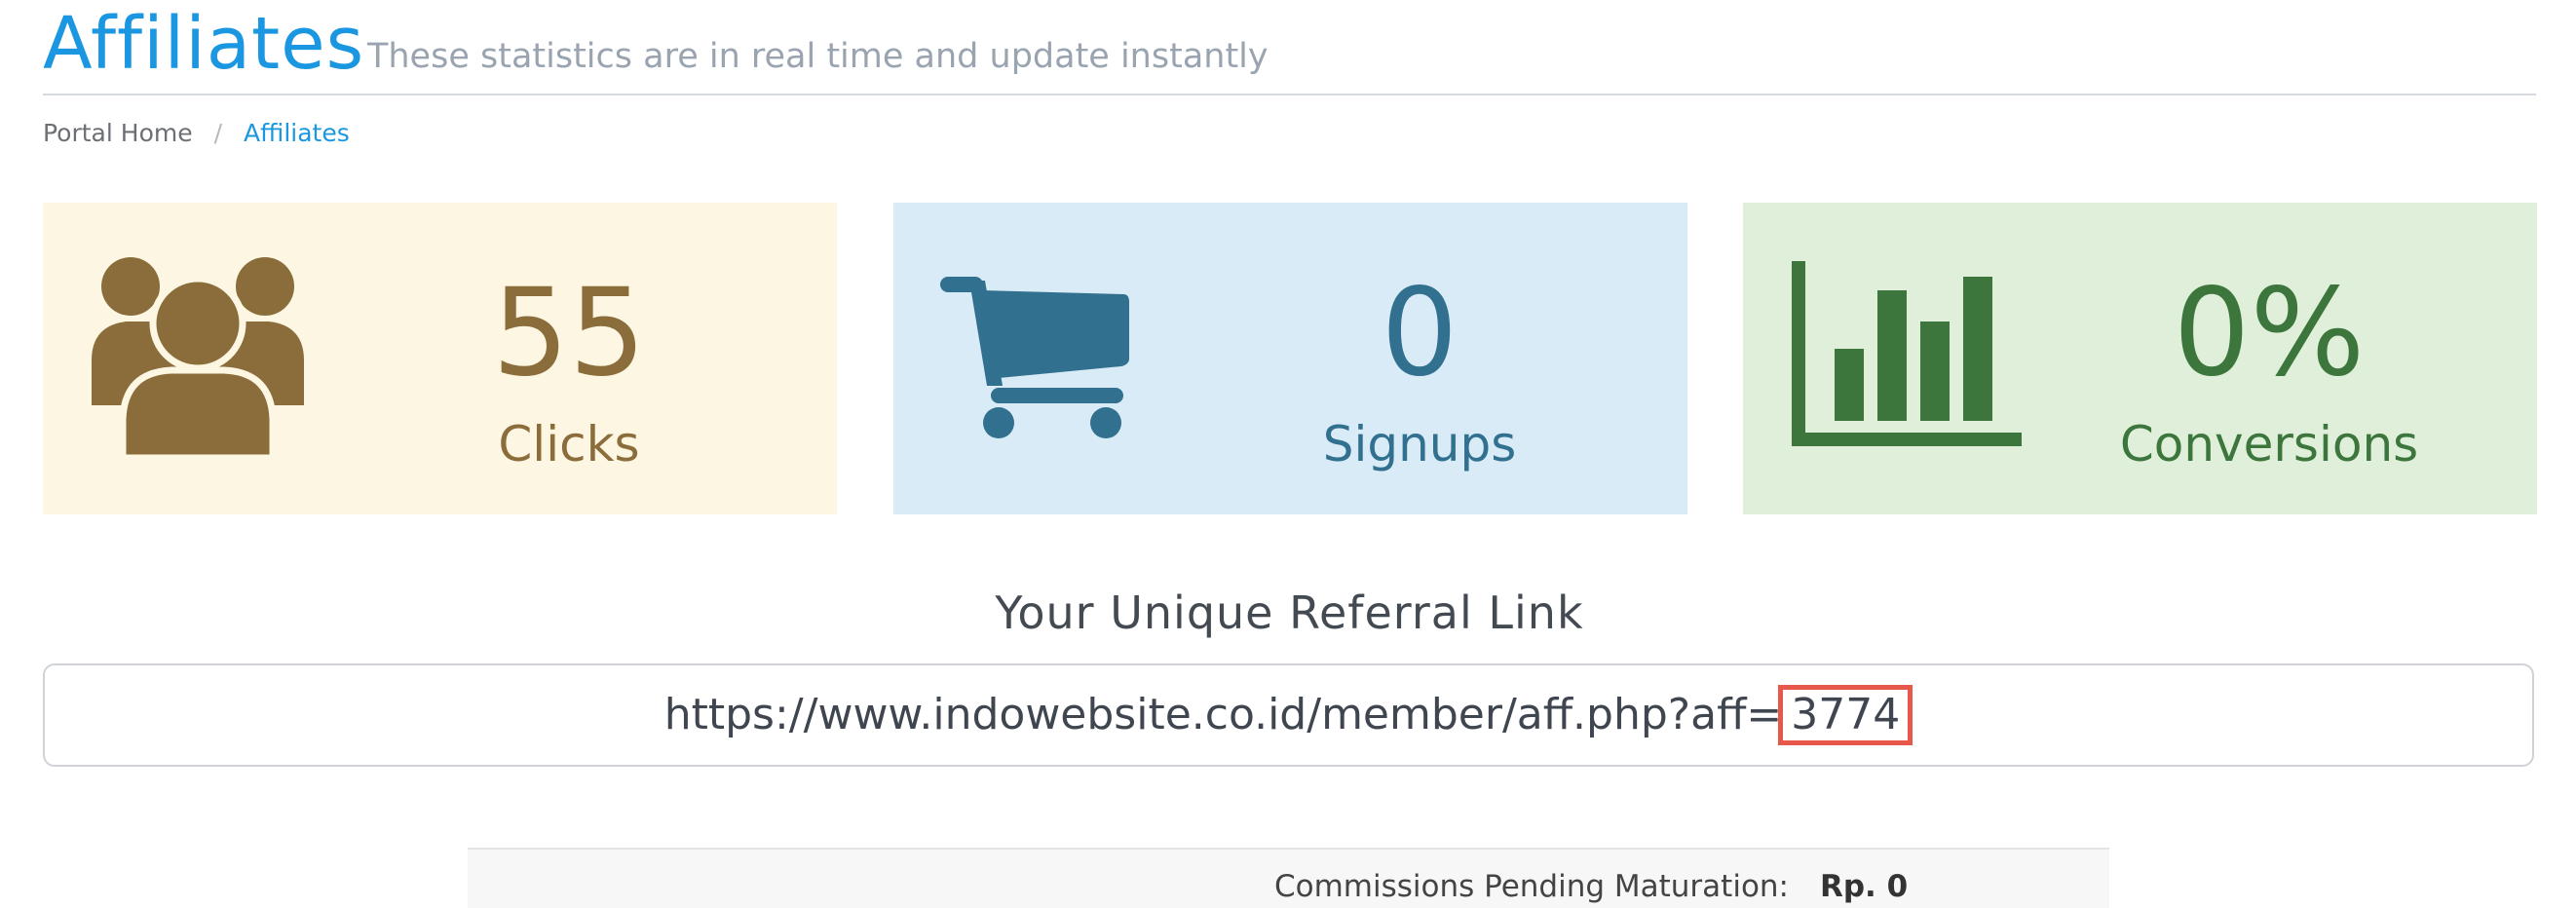 This screenshot has width=2576, height=908. Describe the element at coordinates (297, 132) in the screenshot. I see `breadcrumb-current: Affiliates` at that location.